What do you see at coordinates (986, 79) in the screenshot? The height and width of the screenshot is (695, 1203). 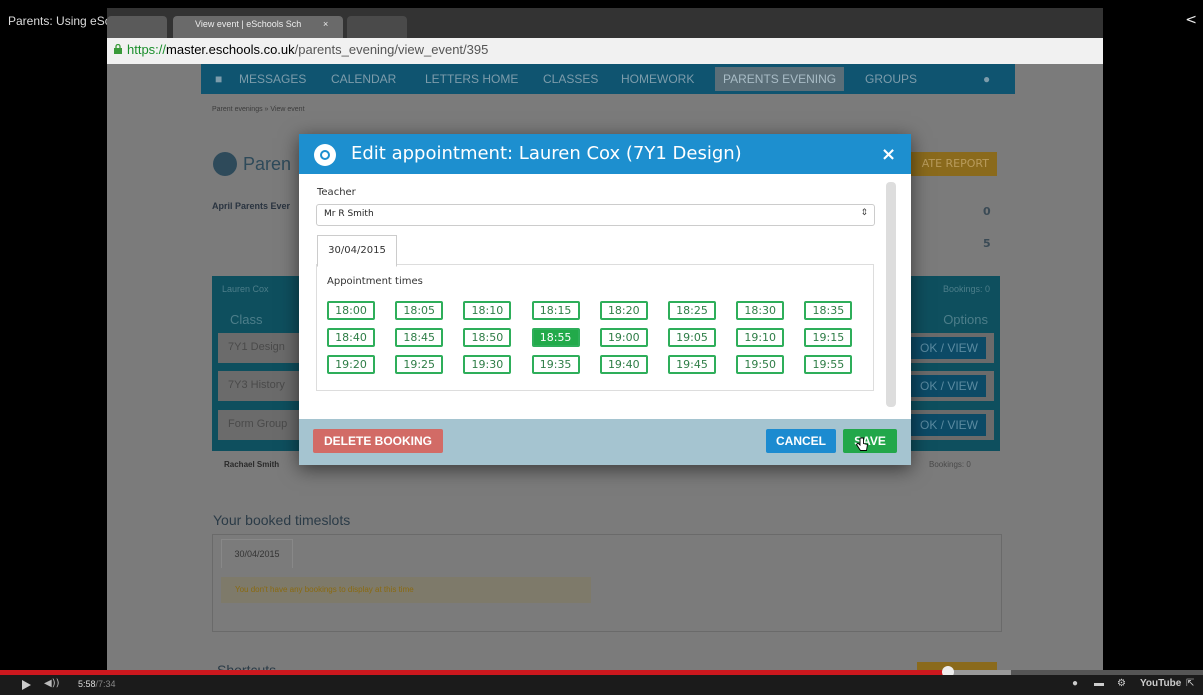 I see `info-icon: ●` at bounding box center [986, 79].